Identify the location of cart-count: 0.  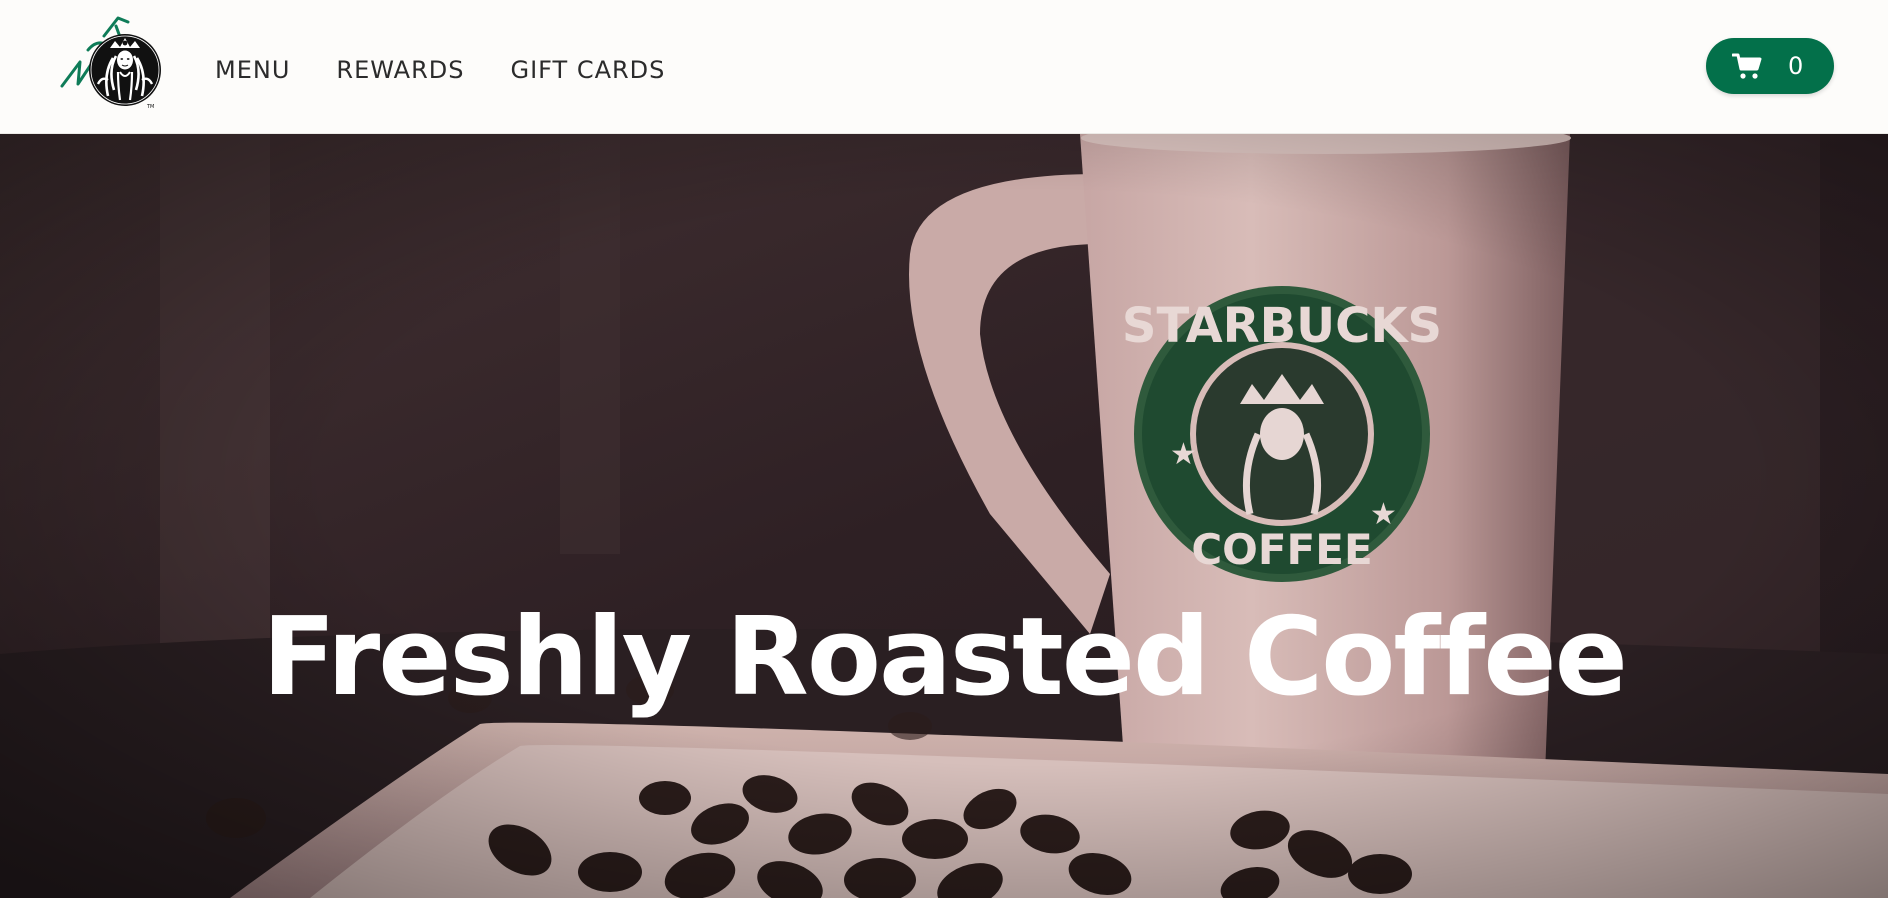
(1796, 66).